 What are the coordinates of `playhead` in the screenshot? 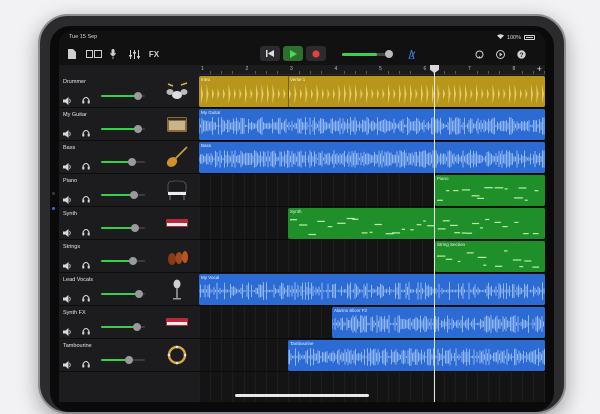 It's located at (434, 233).